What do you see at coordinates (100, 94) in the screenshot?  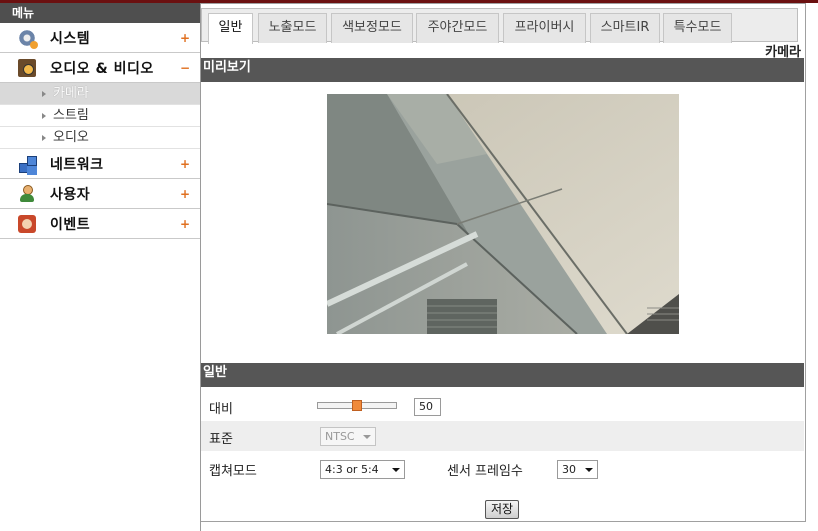 I see `sidebar-subitem-camera: 카메라` at bounding box center [100, 94].